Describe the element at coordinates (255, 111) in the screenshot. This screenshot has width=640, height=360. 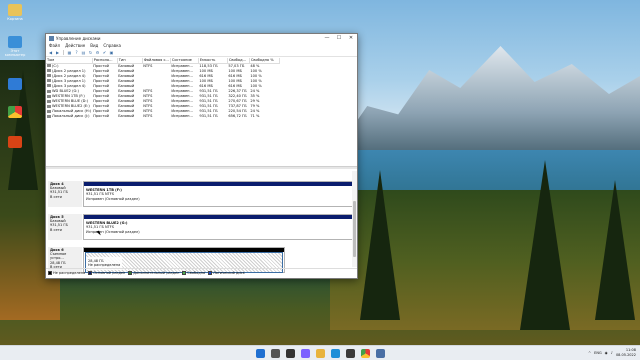
I see `cell-text: 24 %` at that location.